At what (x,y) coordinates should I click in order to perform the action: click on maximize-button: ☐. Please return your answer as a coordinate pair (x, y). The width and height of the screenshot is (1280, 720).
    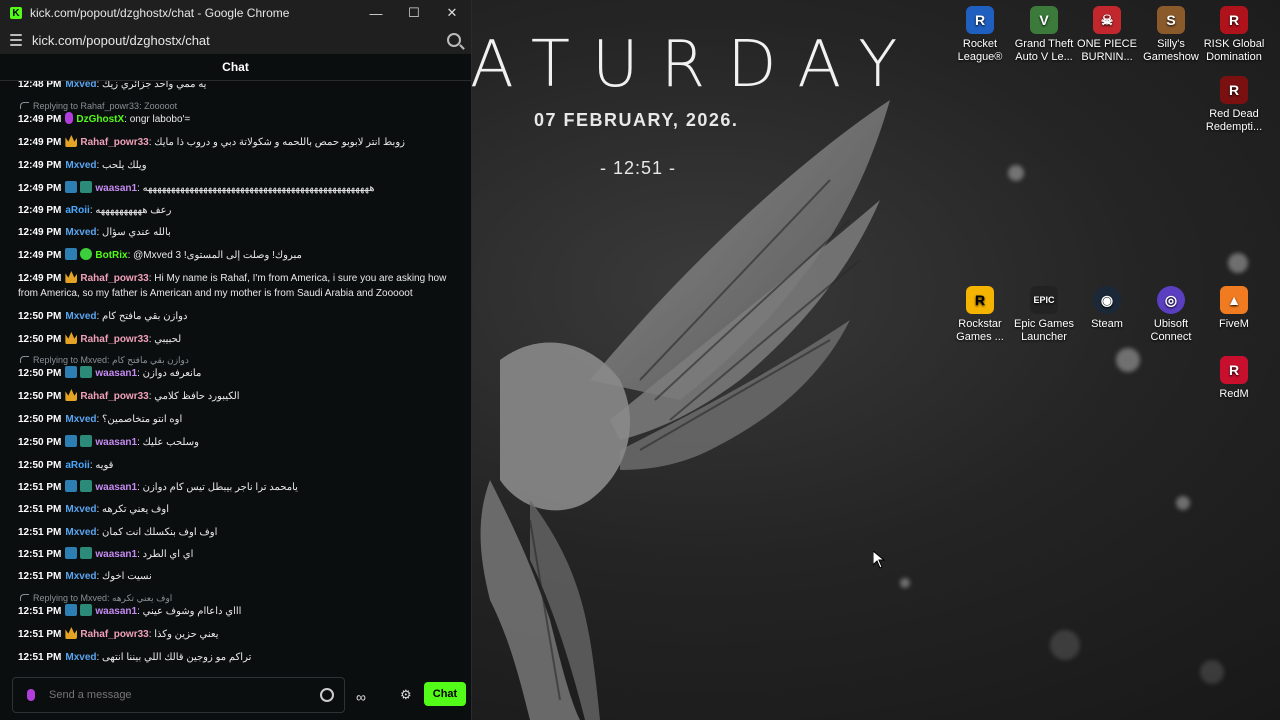
    Looking at the image, I should click on (414, 13).